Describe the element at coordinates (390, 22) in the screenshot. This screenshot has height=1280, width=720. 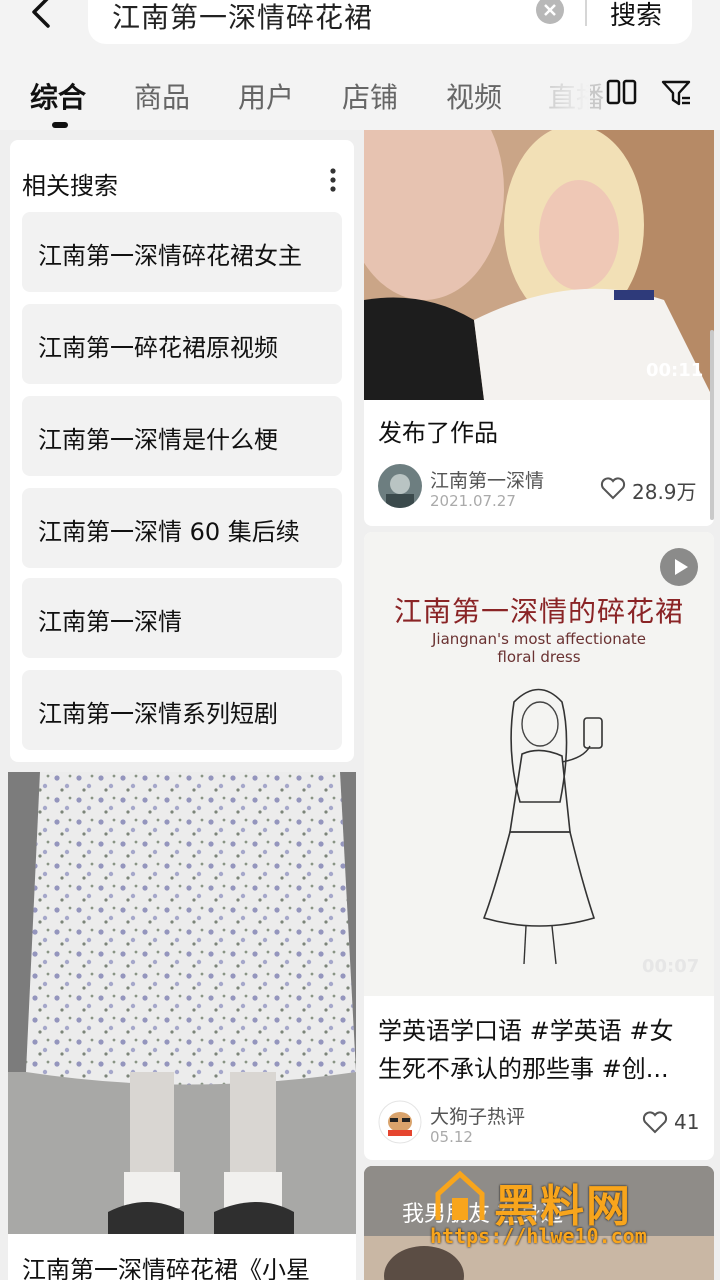
I see `search-input: 江南第一深情碎花裙 搜索` at that location.